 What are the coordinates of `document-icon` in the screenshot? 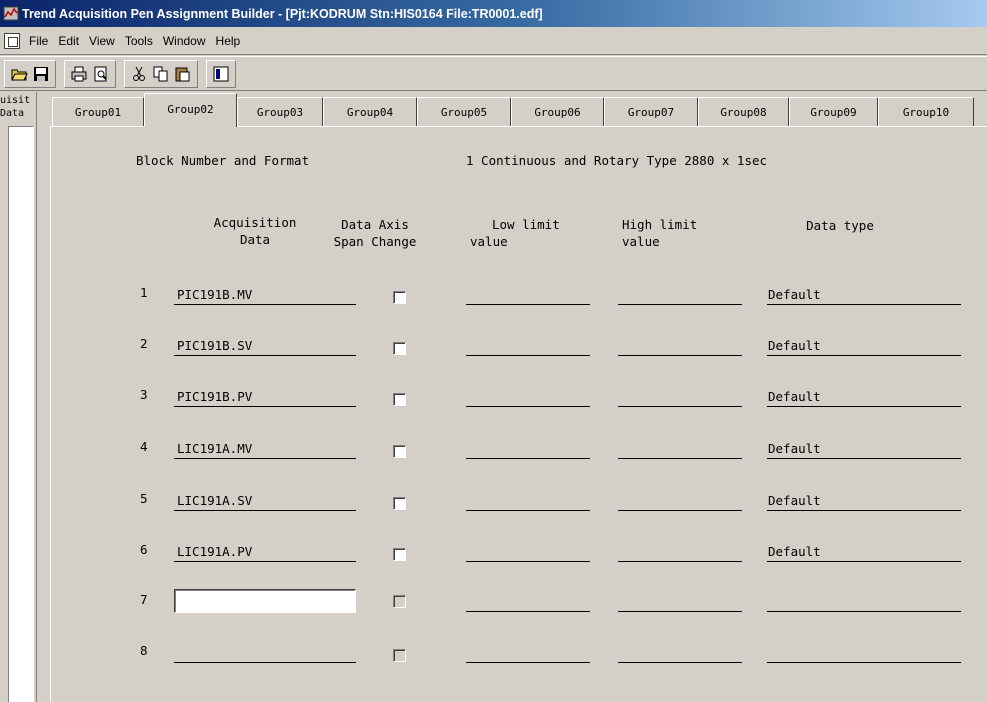 It's located at (12, 40).